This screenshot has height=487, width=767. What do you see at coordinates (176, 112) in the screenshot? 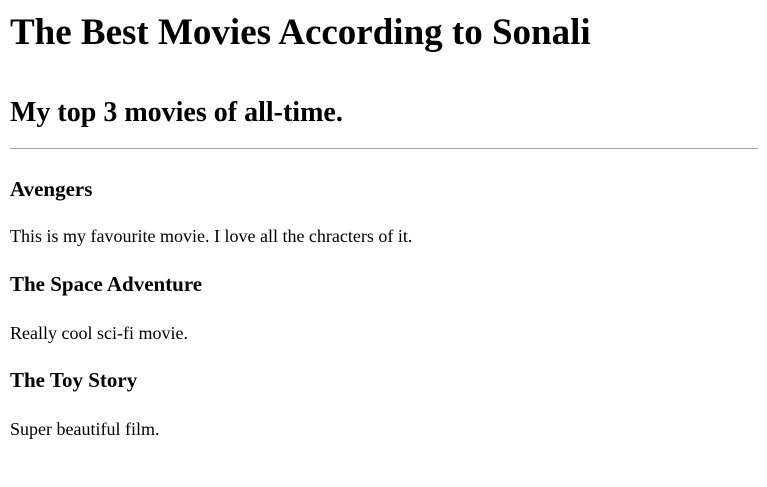
I see `page-subtitle: My top 3 movies of all-time.` at bounding box center [176, 112].